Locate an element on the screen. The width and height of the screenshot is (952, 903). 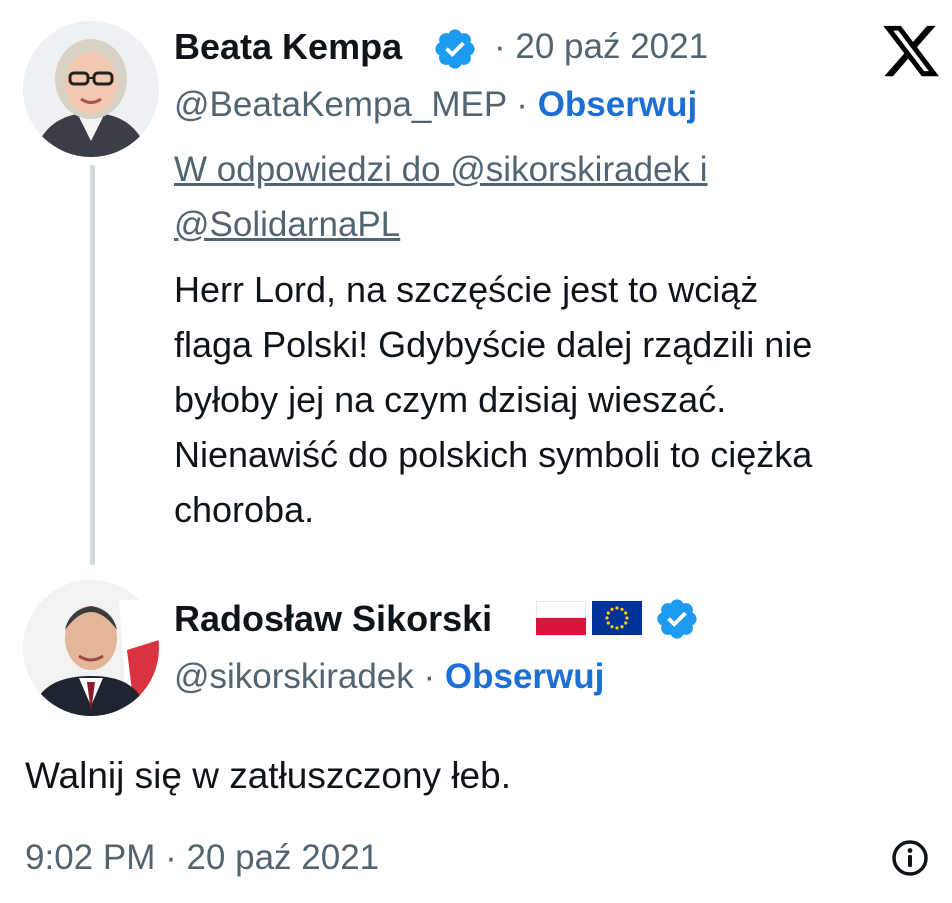
author-handle-line: @BeataKempa_MEP · Obserwuj is located at coordinates (435, 105).